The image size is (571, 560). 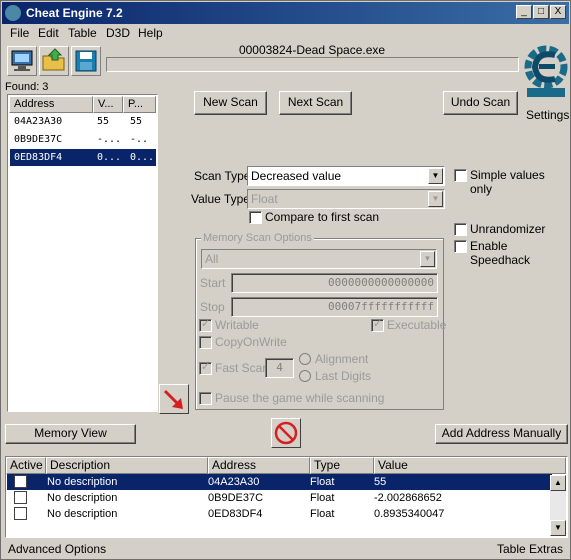 What do you see at coordinates (558, 12) in the screenshot?
I see `close-button: X` at bounding box center [558, 12].